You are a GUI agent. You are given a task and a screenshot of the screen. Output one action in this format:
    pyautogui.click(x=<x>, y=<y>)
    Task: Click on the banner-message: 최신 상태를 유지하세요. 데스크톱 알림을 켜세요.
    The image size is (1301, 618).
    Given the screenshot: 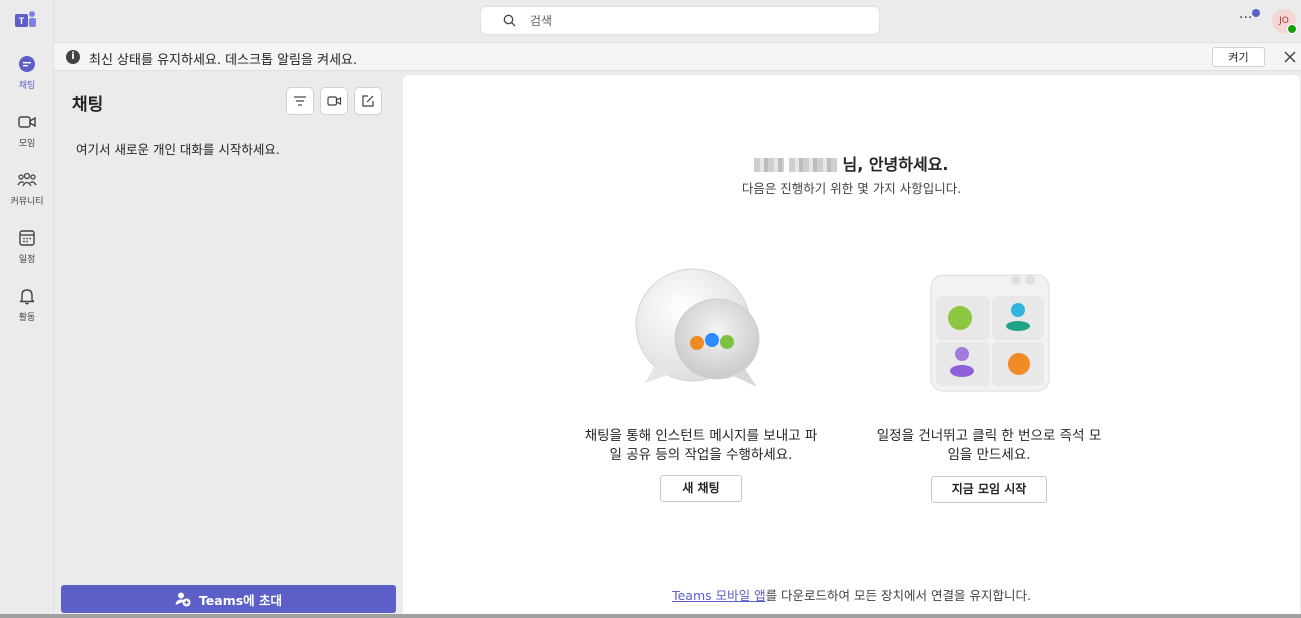 What is the action you would take?
    pyautogui.click(x=223, y=60)
    